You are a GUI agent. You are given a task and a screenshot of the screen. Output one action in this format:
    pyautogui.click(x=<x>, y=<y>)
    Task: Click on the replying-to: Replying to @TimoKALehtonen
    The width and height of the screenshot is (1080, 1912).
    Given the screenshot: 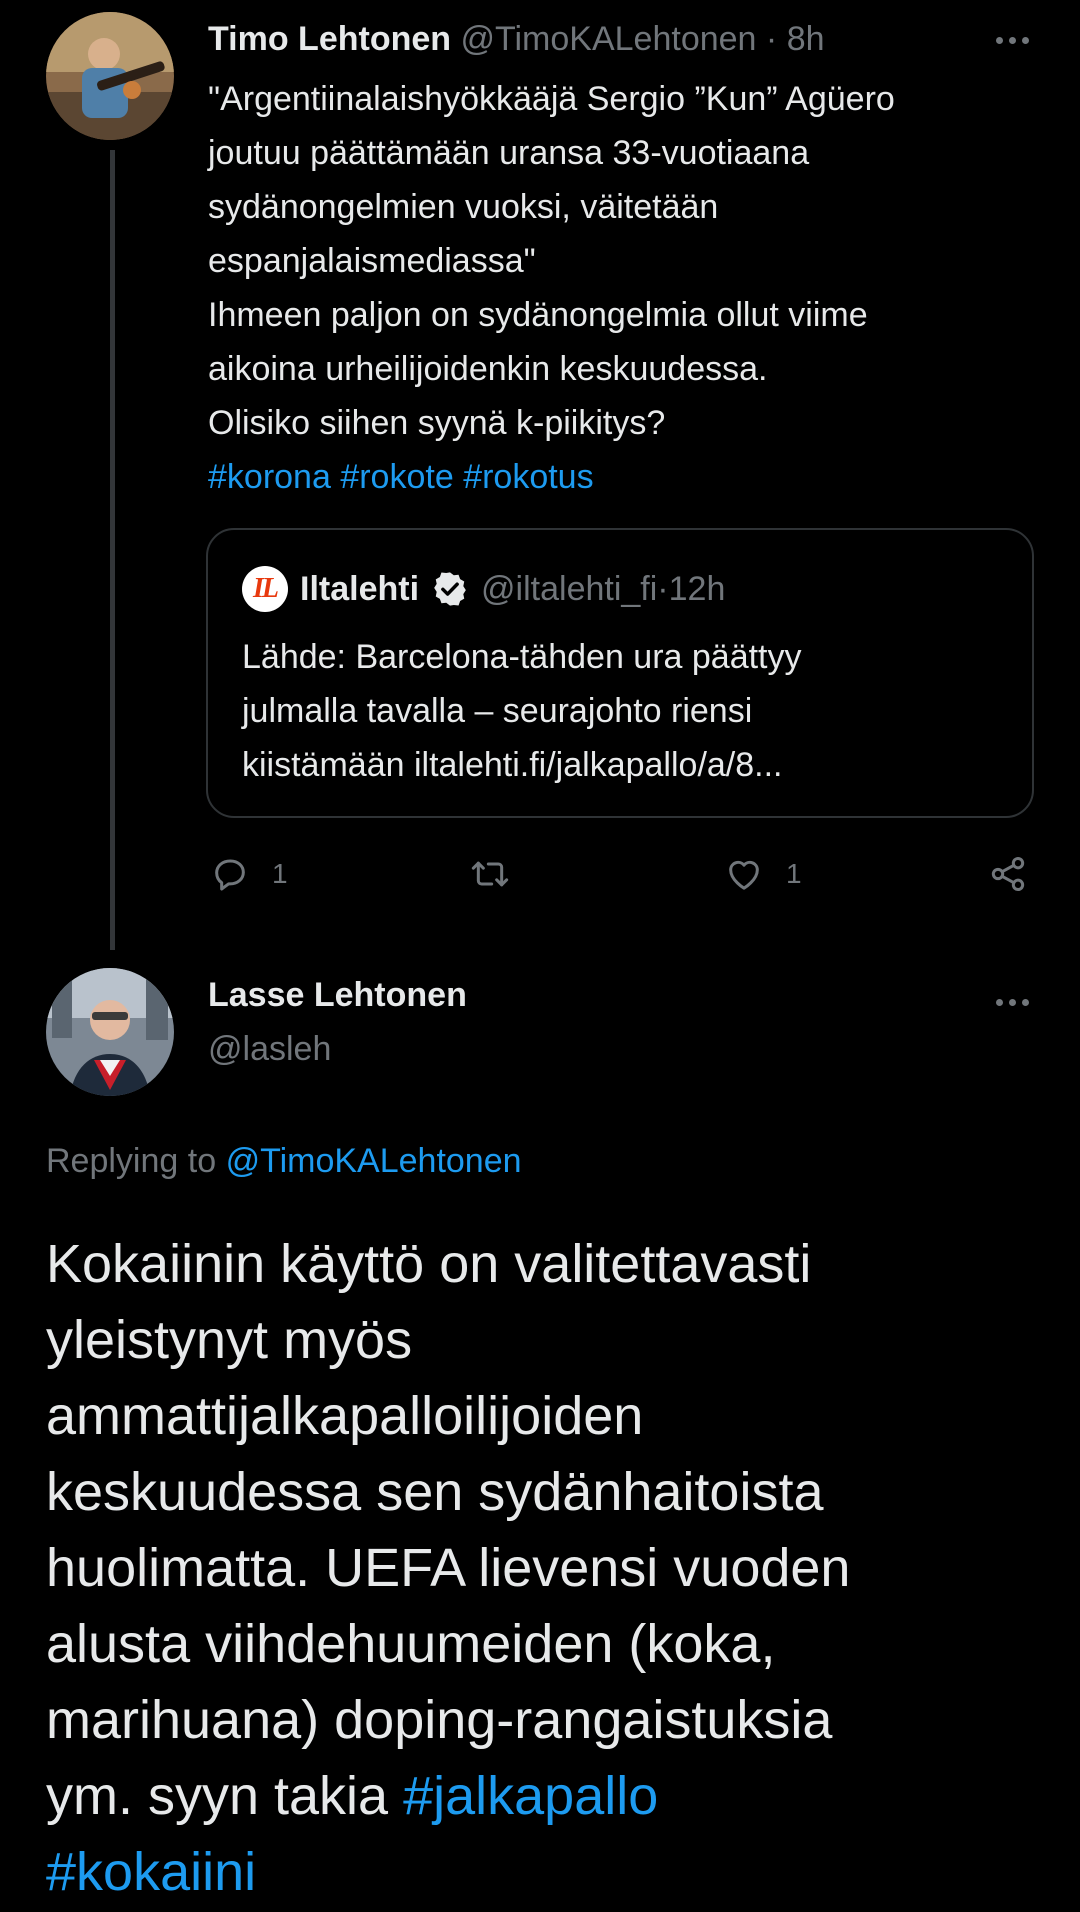 What is the action you would take?
    pyautogui.click(x=284, y=1161)
    